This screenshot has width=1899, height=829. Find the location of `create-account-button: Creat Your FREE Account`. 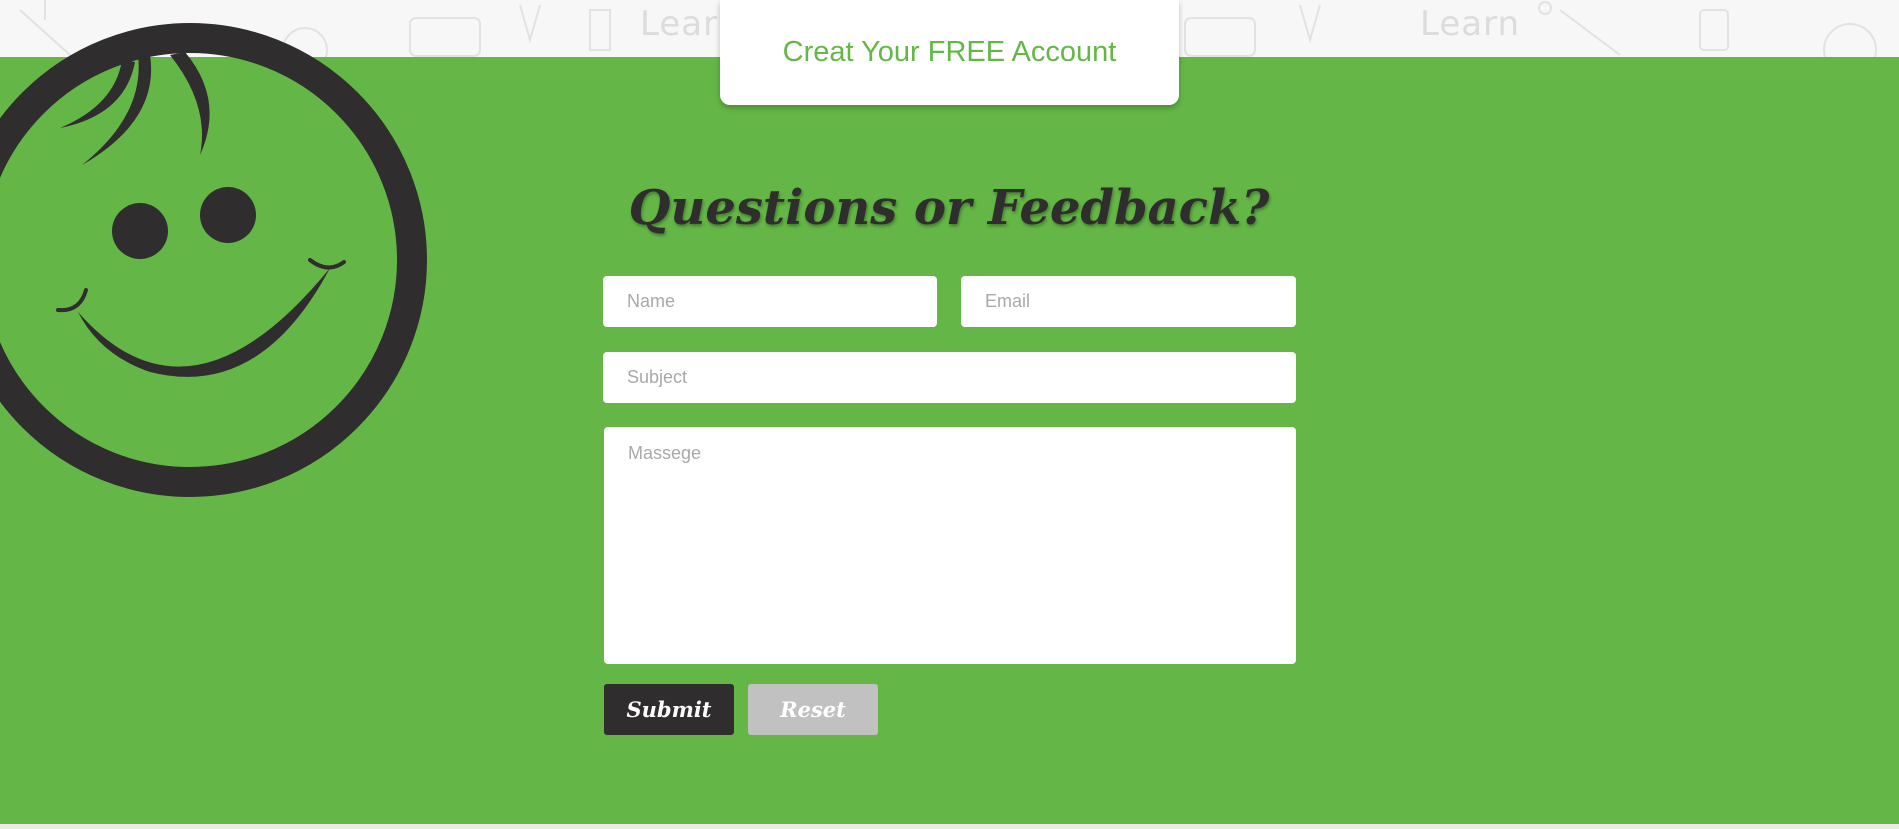

create-account-button: Creat Your FREE Account is located at coordinates (949, 52).